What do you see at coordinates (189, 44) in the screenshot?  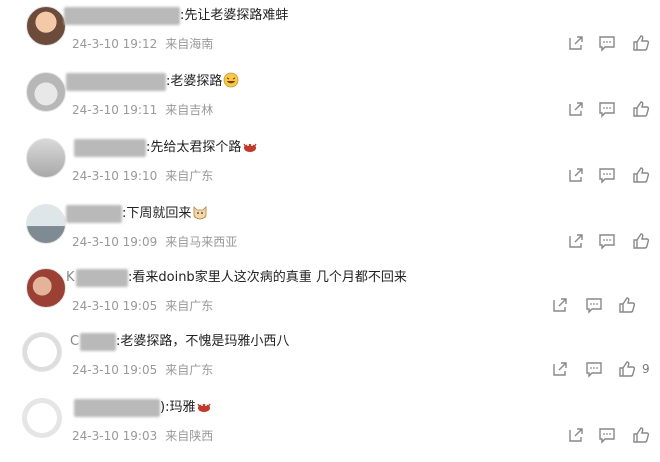 I see `location: 来自海南` at bounding box center [189, 44].